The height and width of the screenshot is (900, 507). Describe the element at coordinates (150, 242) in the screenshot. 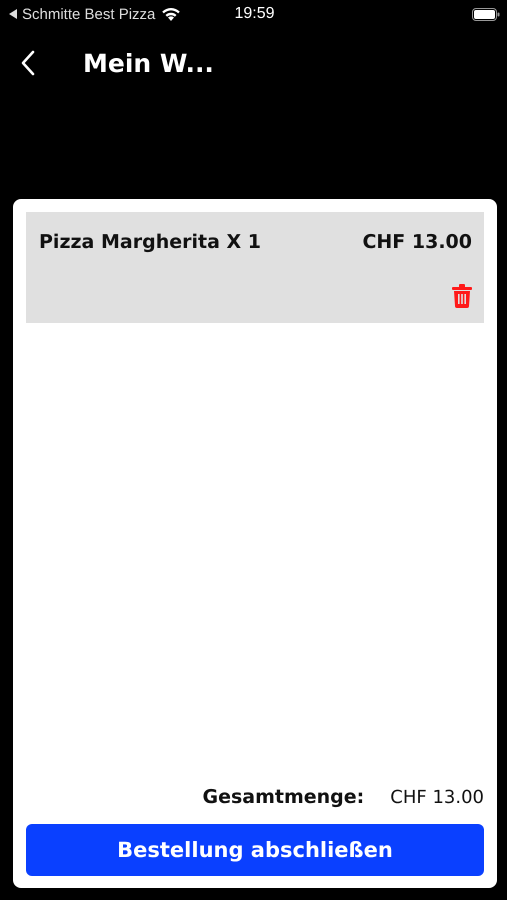

I see `item-name: Pizza Margherita X 1` at that location.